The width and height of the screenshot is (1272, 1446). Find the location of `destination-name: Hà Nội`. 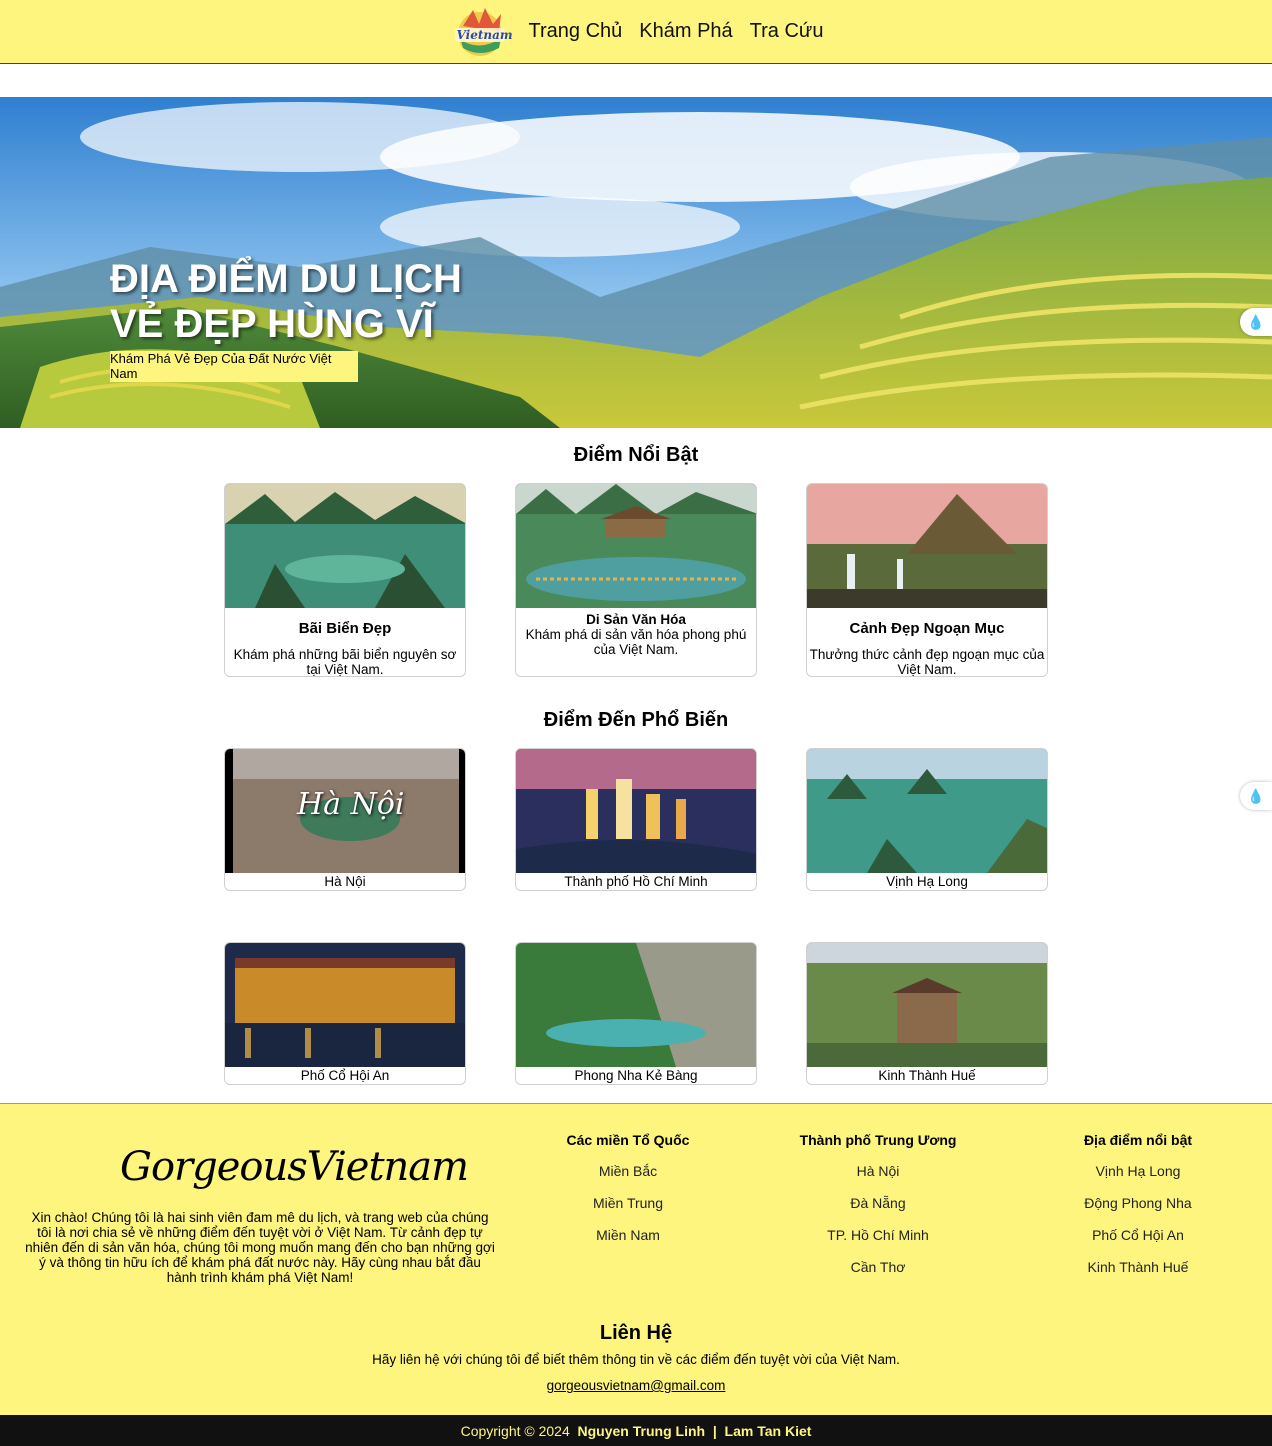

destination-name: Hà Nội is located at coordinates (345, 881).